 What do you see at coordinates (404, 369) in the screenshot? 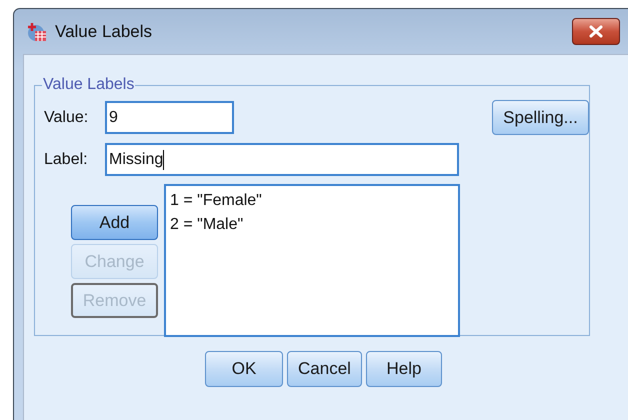
I see `dialog-button: Help` at bounding box center [404, 369].